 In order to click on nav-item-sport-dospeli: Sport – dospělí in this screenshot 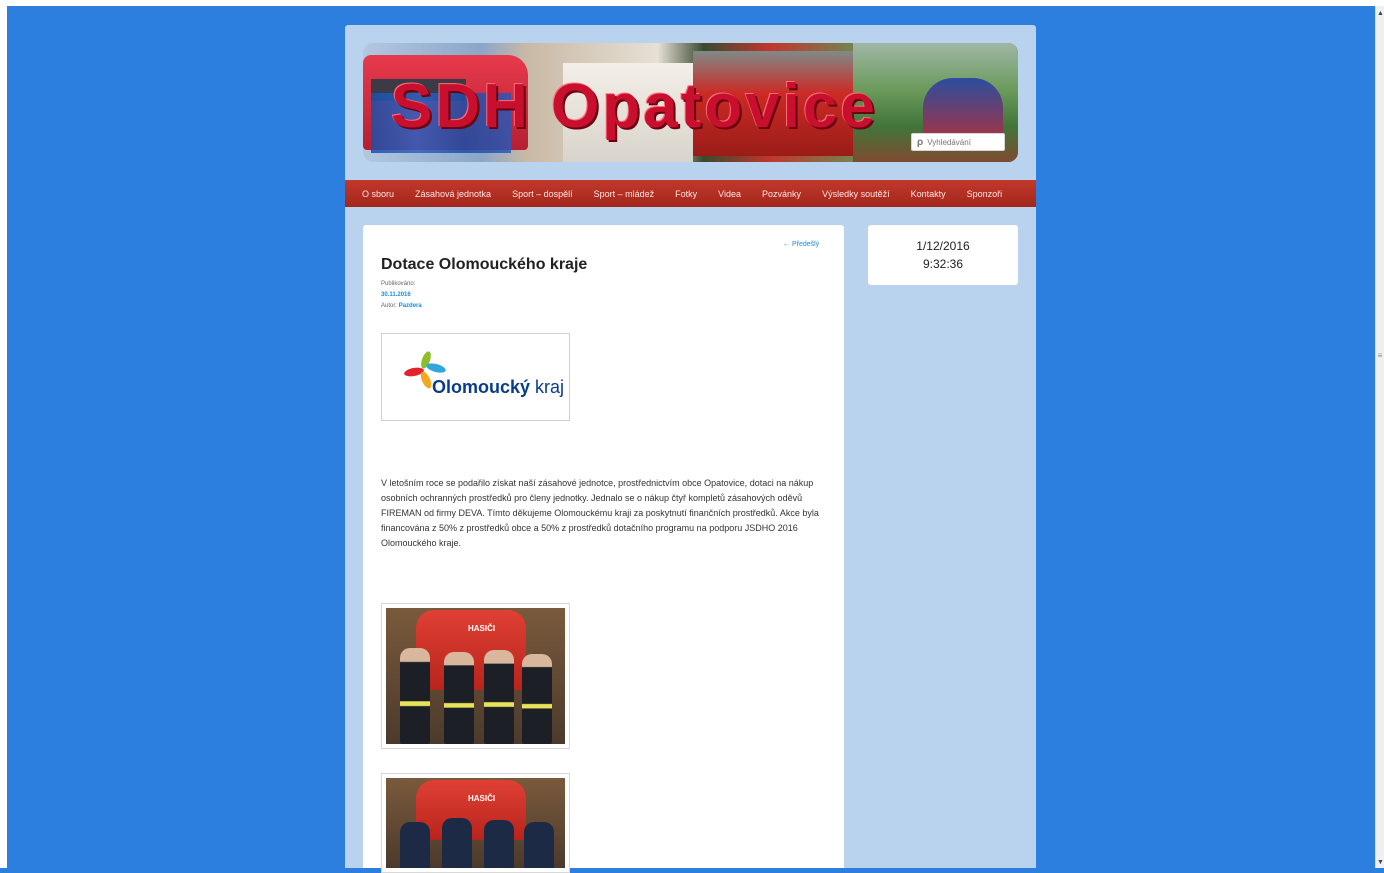, I will do `click(542, 194)`.